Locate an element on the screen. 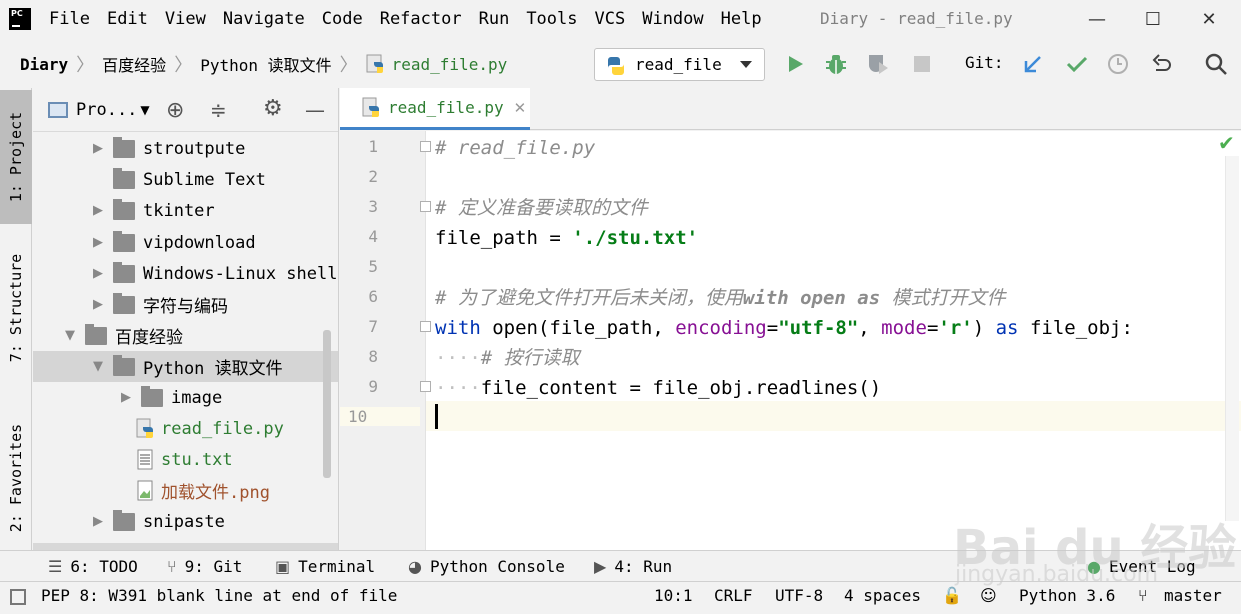 The image size is (1241, 614). git-branch: master is located at coordinates (1193, 595).